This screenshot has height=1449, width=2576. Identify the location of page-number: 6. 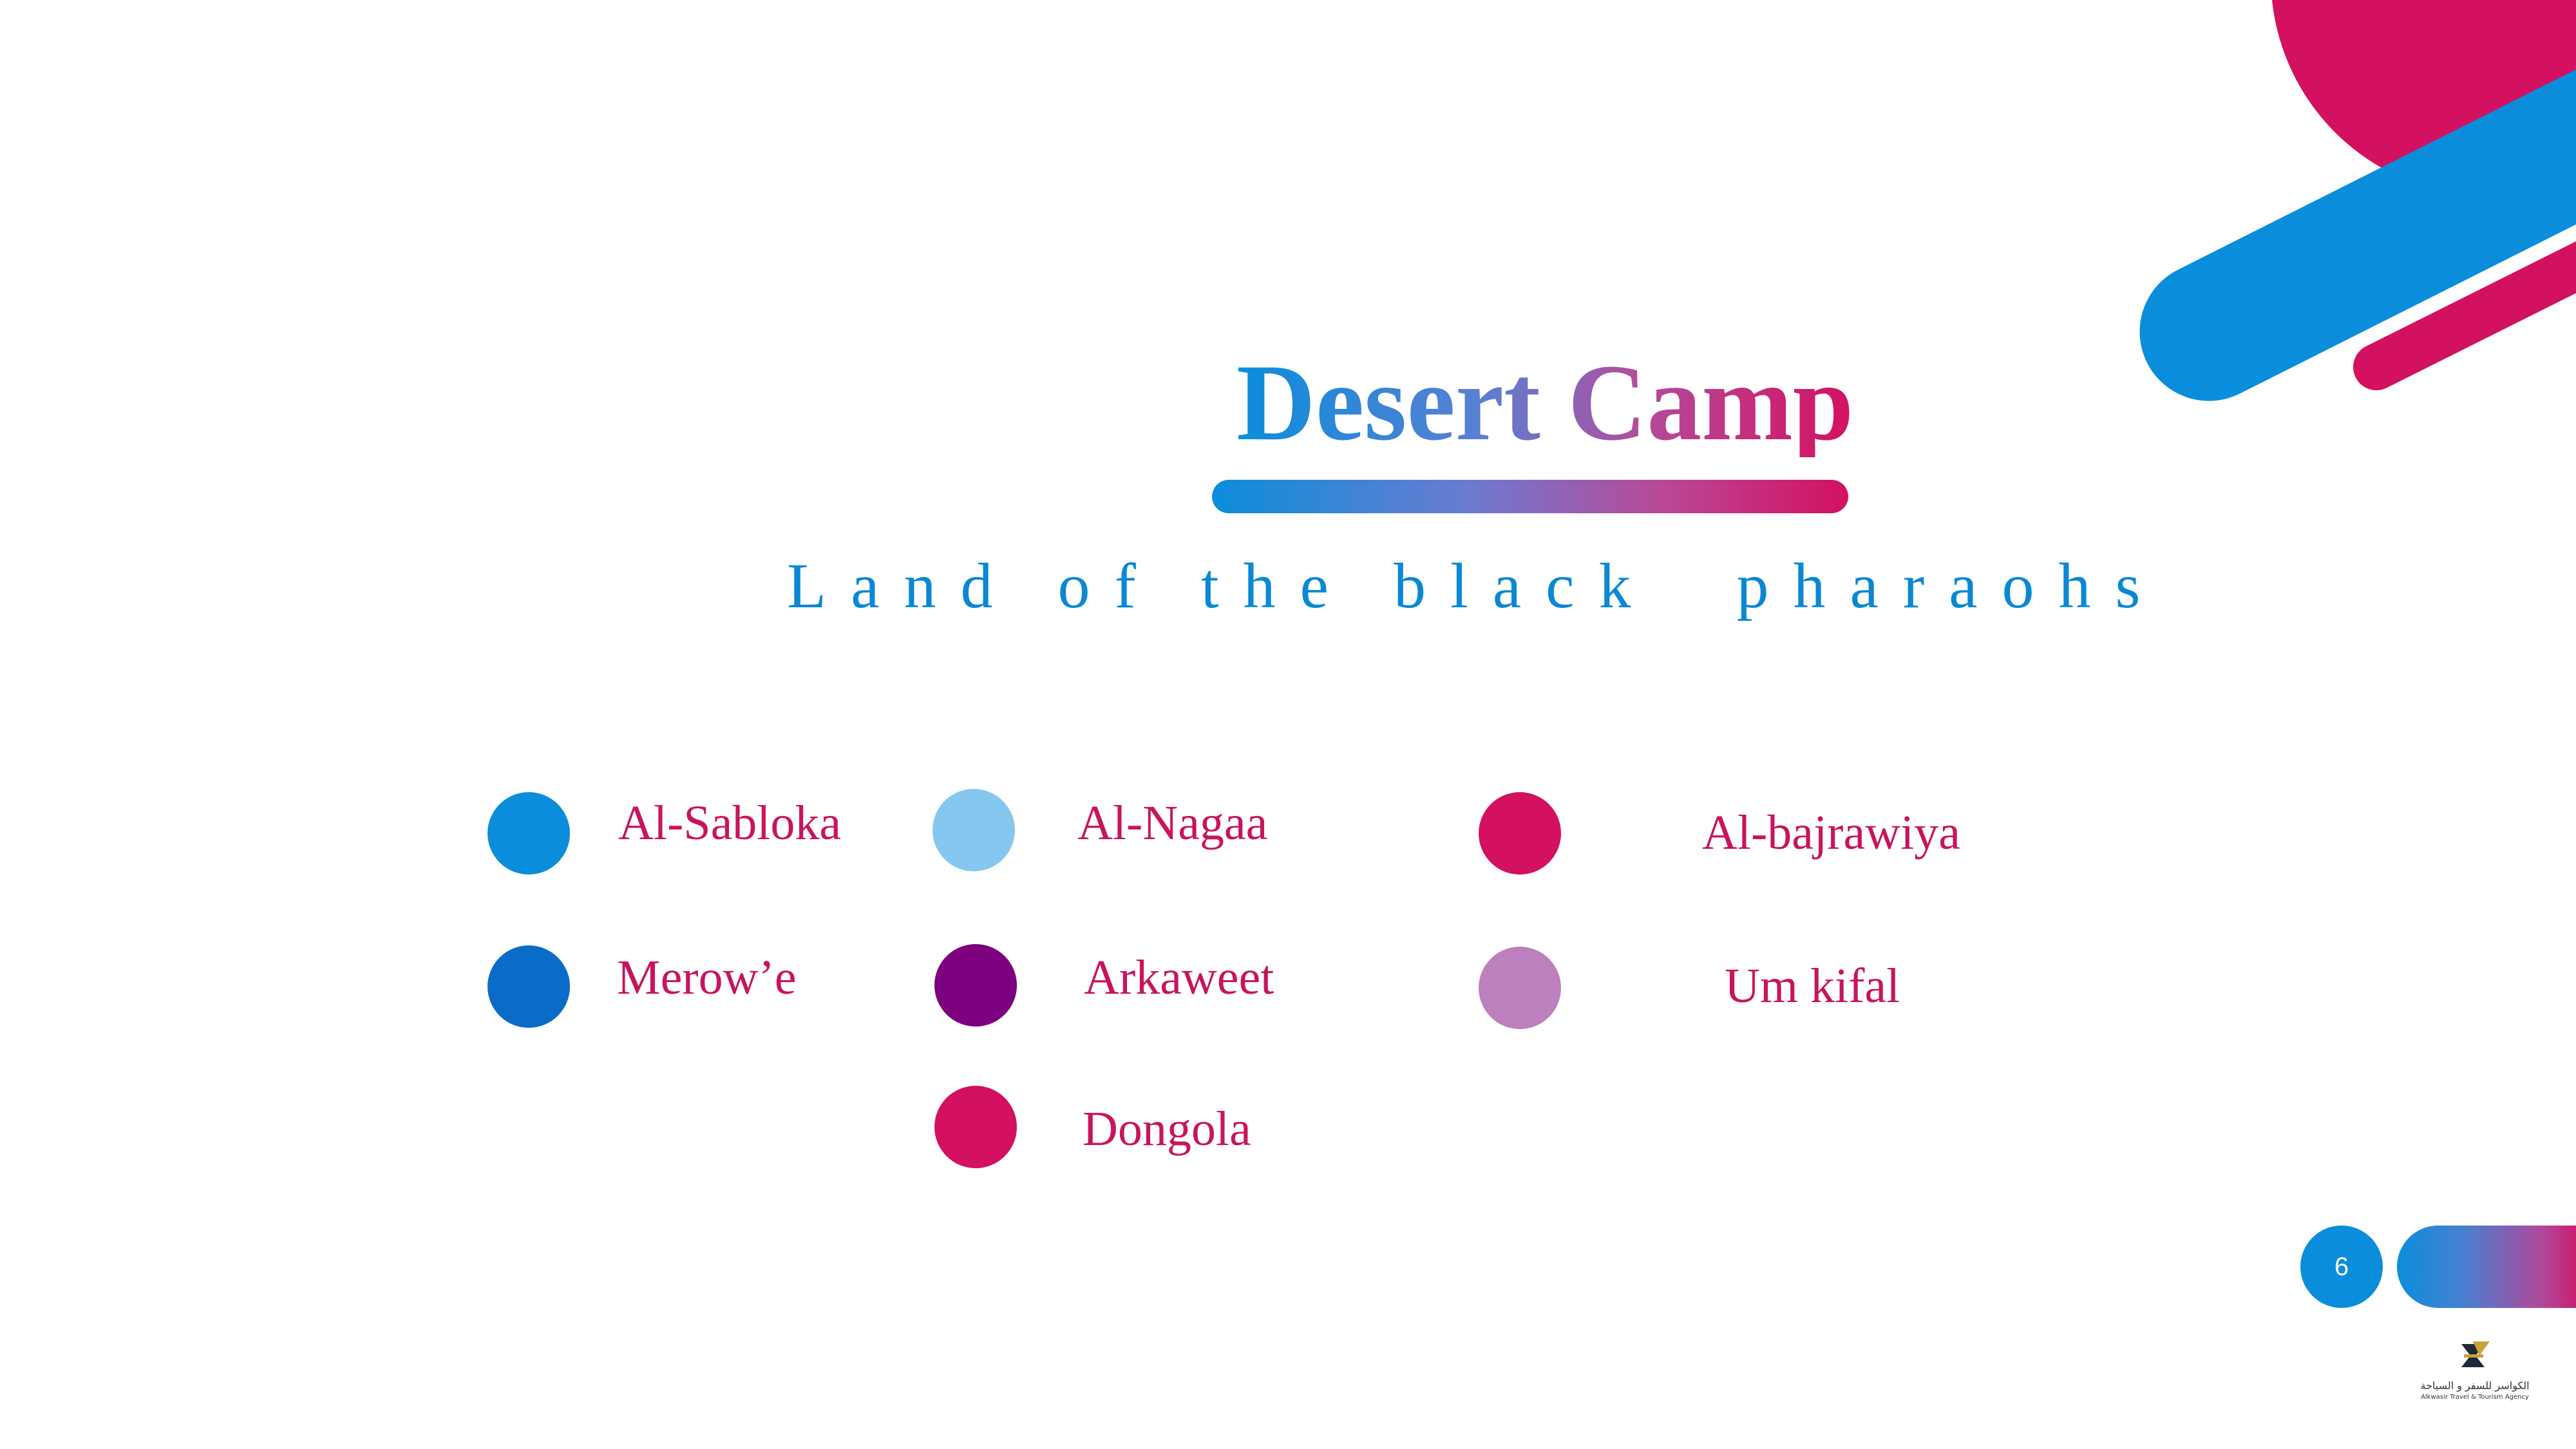
(2341, 1266).